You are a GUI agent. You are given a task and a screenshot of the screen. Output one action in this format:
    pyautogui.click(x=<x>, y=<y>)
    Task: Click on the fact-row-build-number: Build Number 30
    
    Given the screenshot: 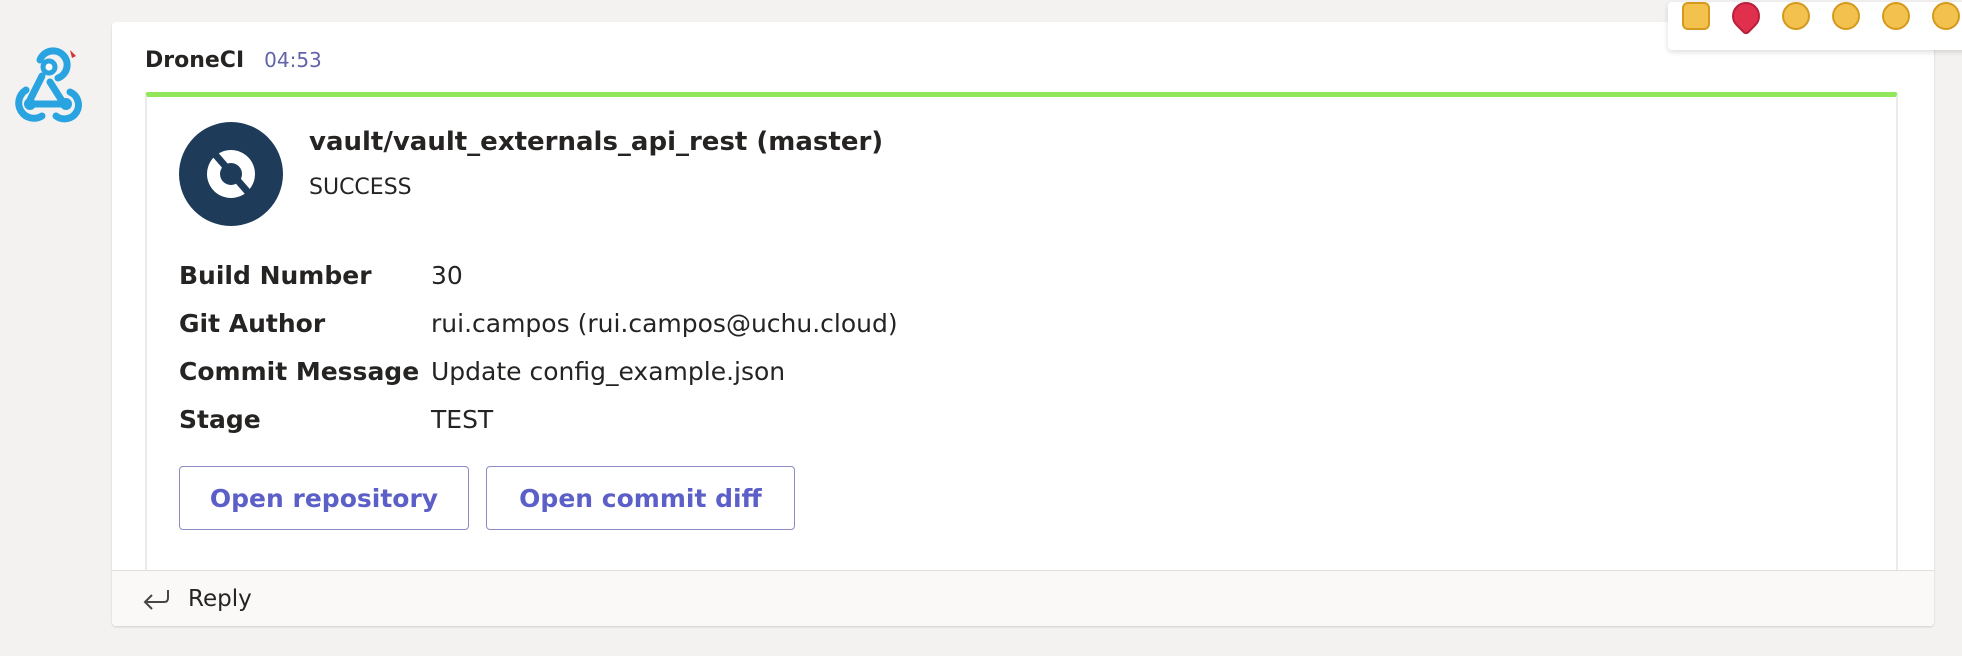 What is the action you would take?
    pyautogui.click(x=538, y=275)
    